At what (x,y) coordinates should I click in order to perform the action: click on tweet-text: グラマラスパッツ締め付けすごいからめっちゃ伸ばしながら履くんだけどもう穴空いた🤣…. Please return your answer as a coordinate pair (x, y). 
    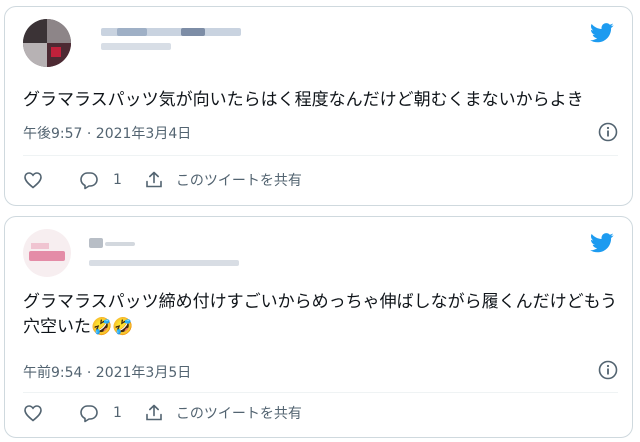
    Looking at the image, I should click on (320, 315).